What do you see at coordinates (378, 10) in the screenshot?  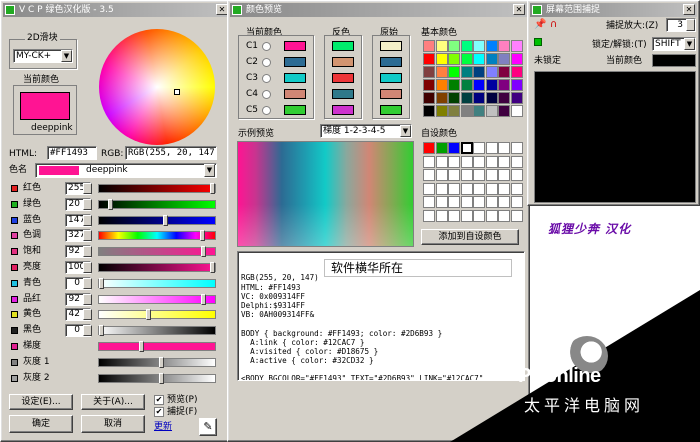 I see `preview-title-bar: 颜色预览` at bounding box center [378, 10].